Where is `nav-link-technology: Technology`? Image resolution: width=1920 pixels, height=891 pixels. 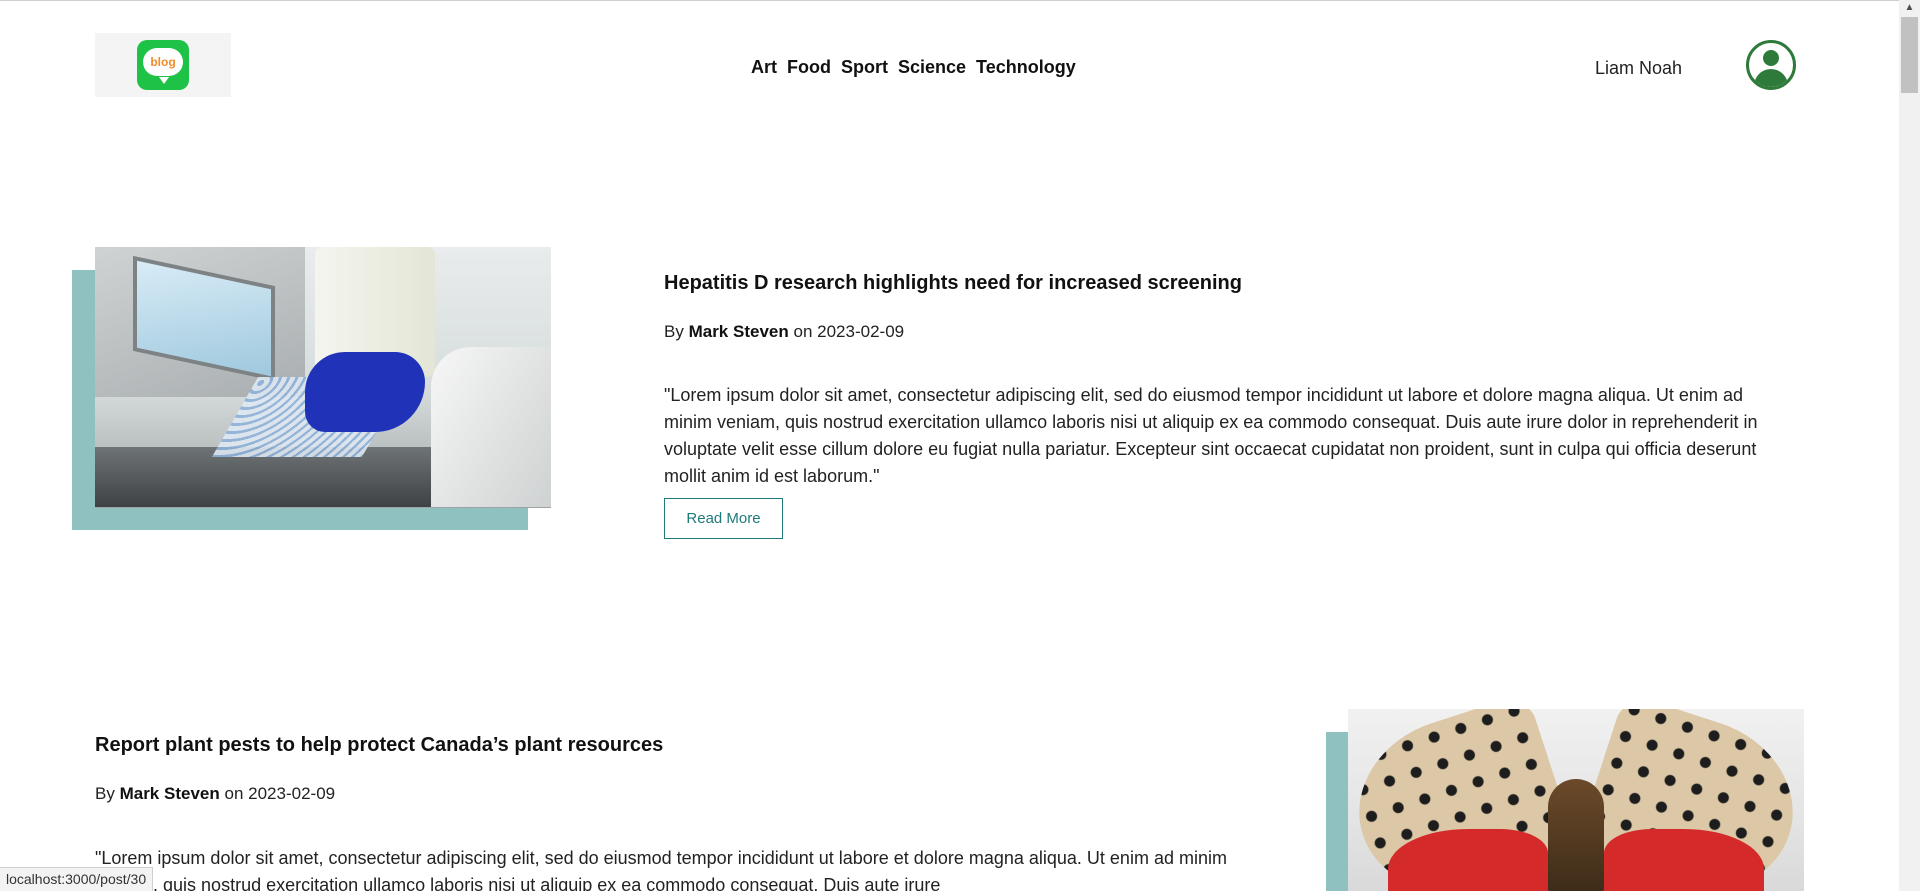 nav-link-technology: Technology is located at coordinates (1026, 67).